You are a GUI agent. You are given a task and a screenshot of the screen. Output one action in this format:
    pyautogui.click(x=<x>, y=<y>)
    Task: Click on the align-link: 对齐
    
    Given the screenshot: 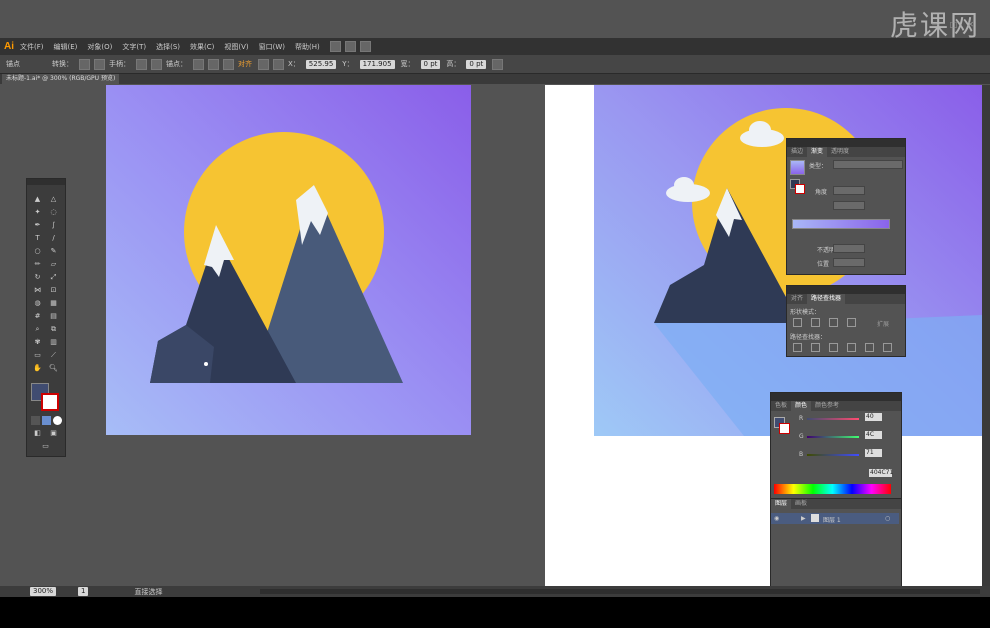 What is the action you would take?
    pyautogui.click(x=245, y=64)
    